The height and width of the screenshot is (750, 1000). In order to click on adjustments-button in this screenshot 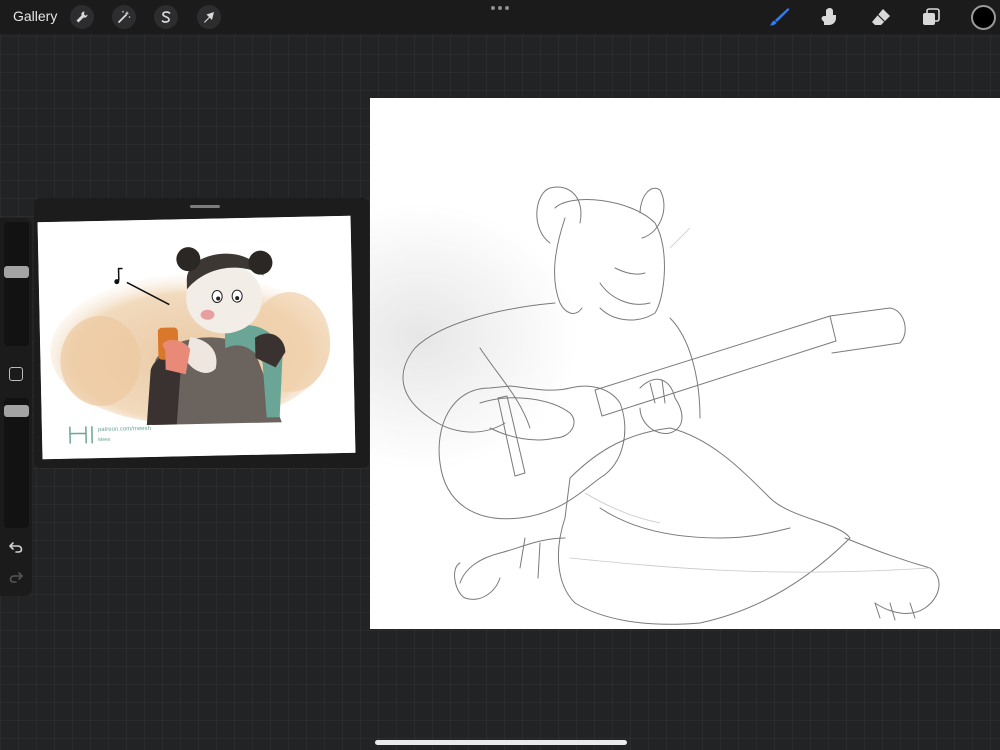, I will do `click(124, 17)`.